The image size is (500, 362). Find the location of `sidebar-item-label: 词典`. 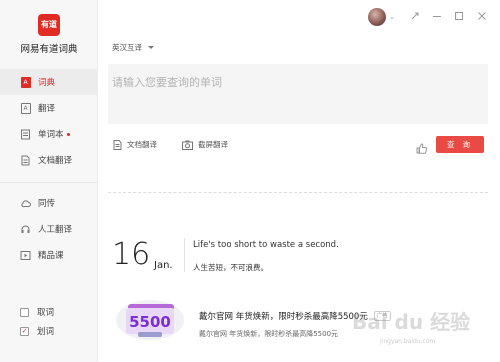

sidebar-item-label: 词典 is located at coordinates (47, 83).